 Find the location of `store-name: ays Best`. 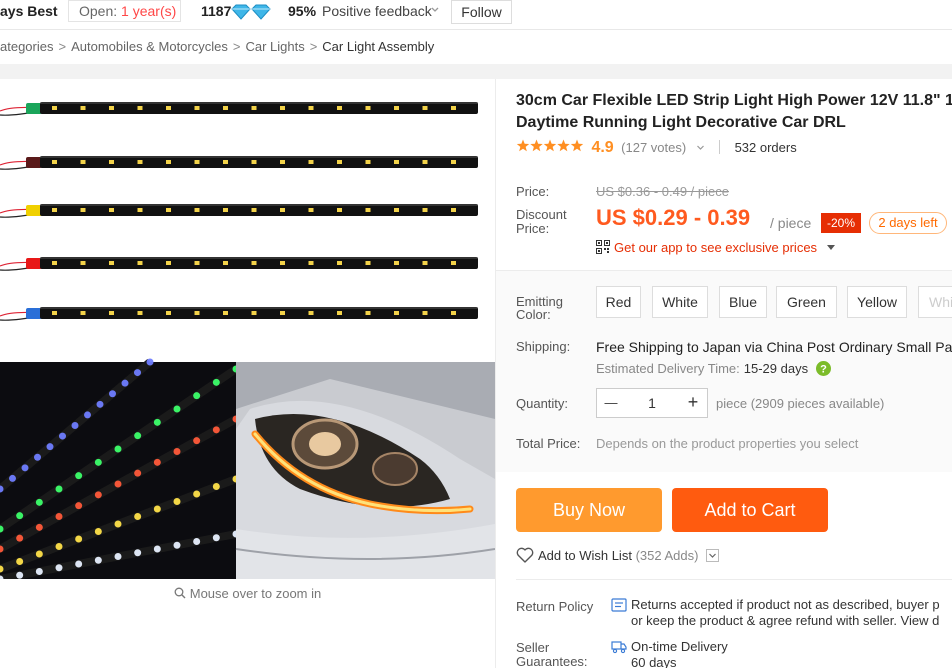

store-name: ays Best is located at coordinates (29, 11).